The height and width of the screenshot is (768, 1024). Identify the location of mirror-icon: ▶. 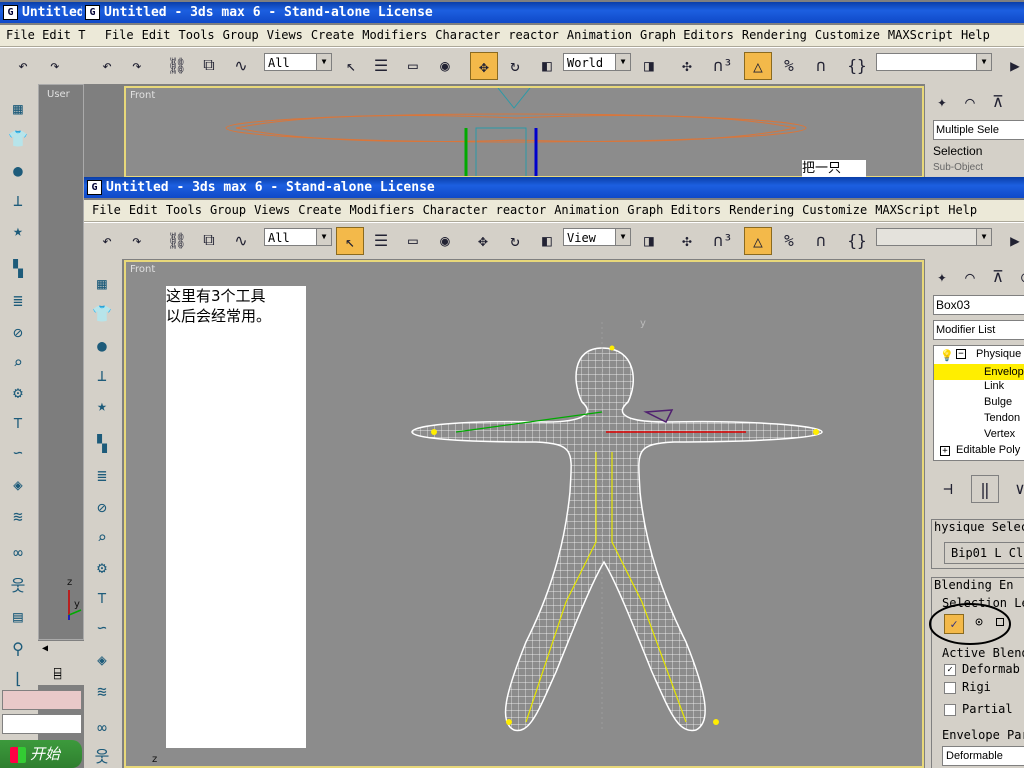
(1013, 65).